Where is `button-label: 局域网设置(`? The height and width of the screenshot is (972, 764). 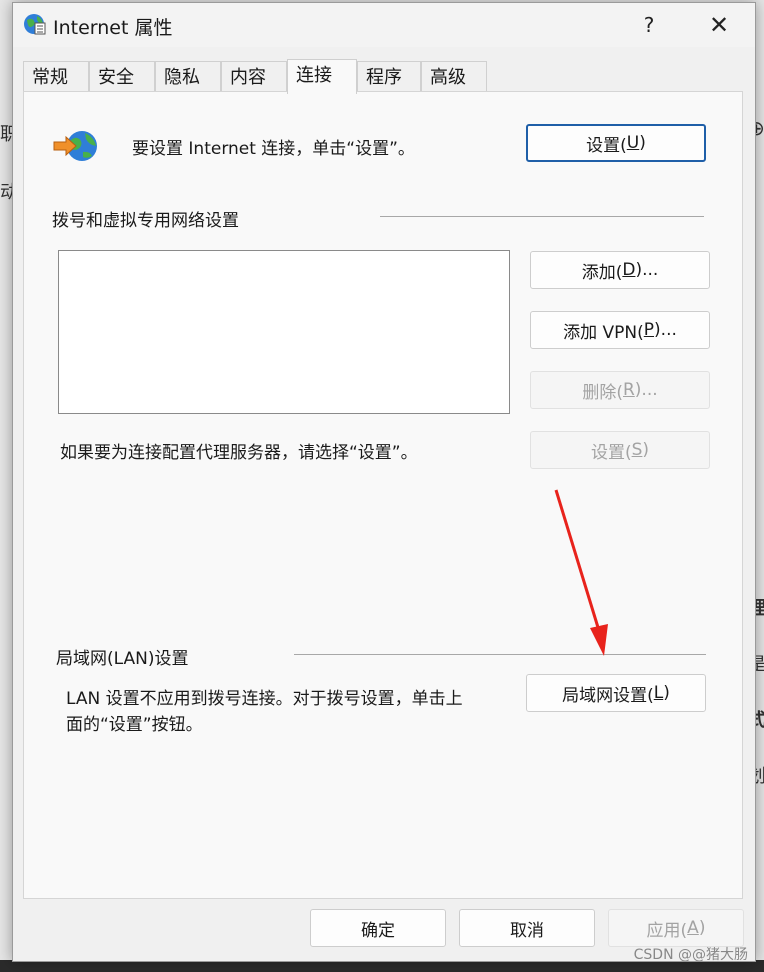 button-label: 局域网设置( is located at coordinates (608, 695).